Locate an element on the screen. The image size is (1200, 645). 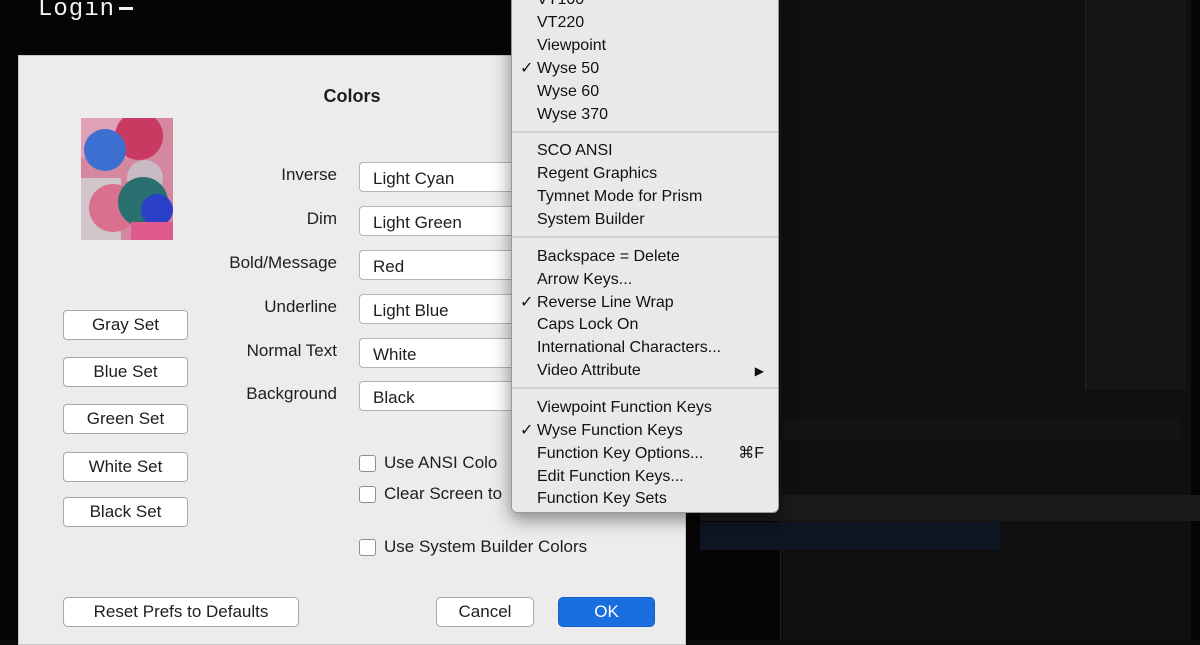
label-bold-message: Bold/Message is located at coordinates (283, 262).